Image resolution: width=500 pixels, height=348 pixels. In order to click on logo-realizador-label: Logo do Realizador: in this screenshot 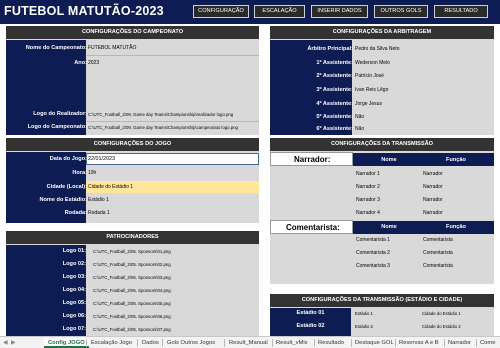, I will do `click(60, 114)`.